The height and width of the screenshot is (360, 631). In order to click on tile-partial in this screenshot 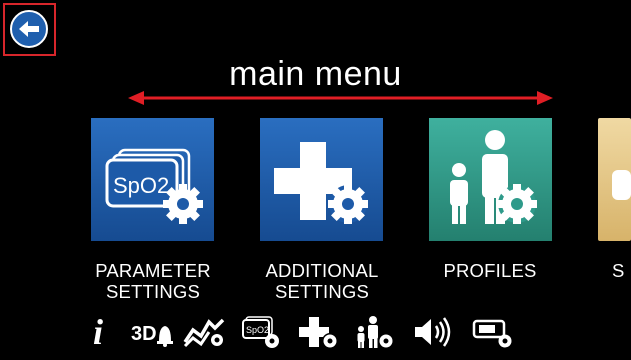, I will do `click(614, 179)`.